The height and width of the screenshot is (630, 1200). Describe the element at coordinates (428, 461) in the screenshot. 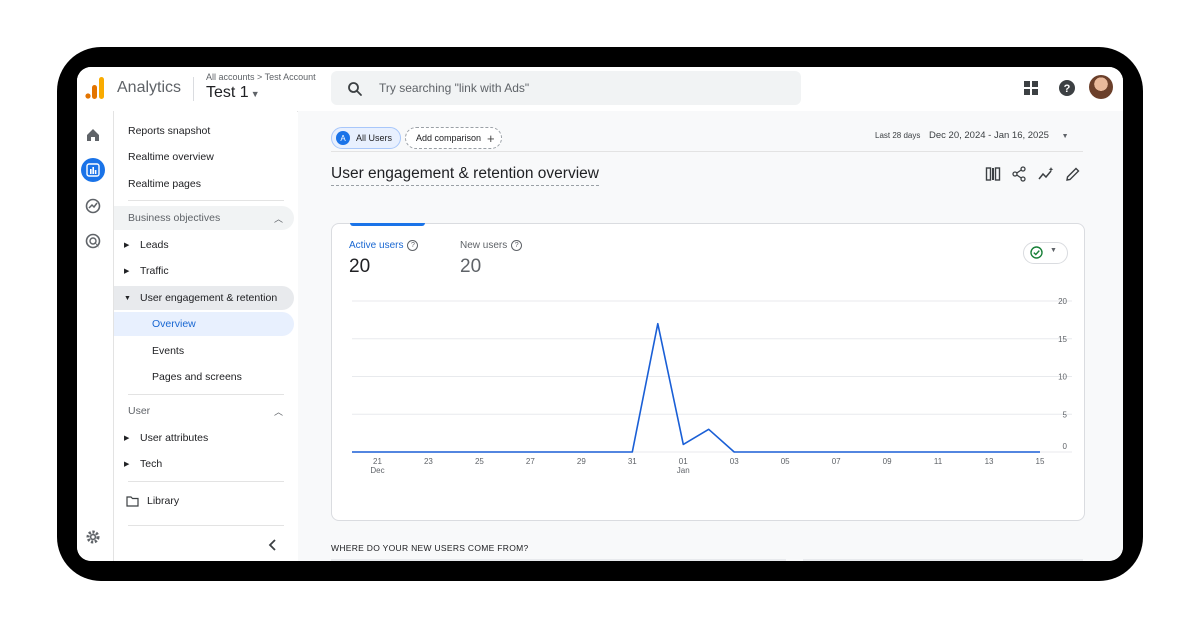

I see `x-tick-label: 23` at that location.